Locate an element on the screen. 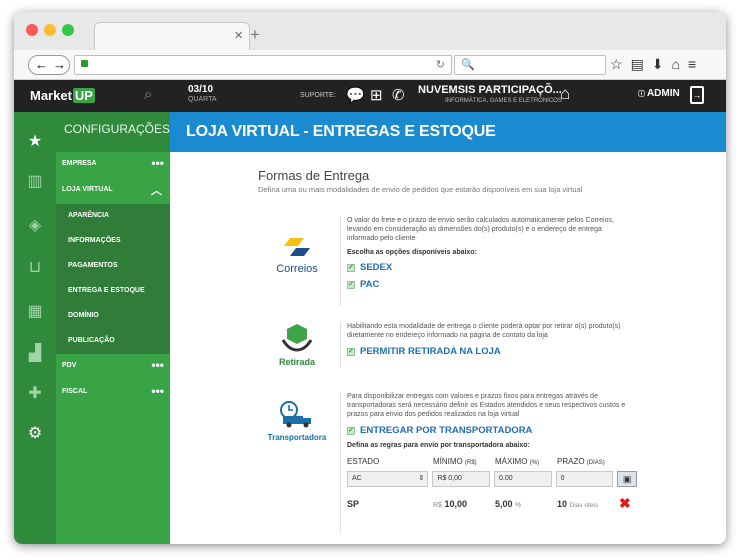  back-forward-buttons: ← → is located at coordinates (49, 65).